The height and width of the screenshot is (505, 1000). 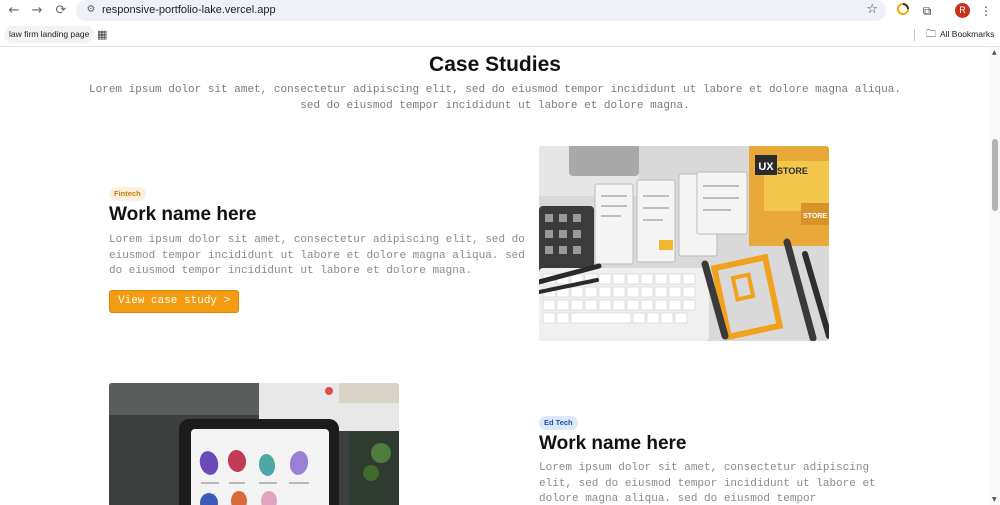 What do you see at coordinates (927, 11) in the screenshot?
I see `puzzle-icon: ⧉` at bounding box center [927, 11].